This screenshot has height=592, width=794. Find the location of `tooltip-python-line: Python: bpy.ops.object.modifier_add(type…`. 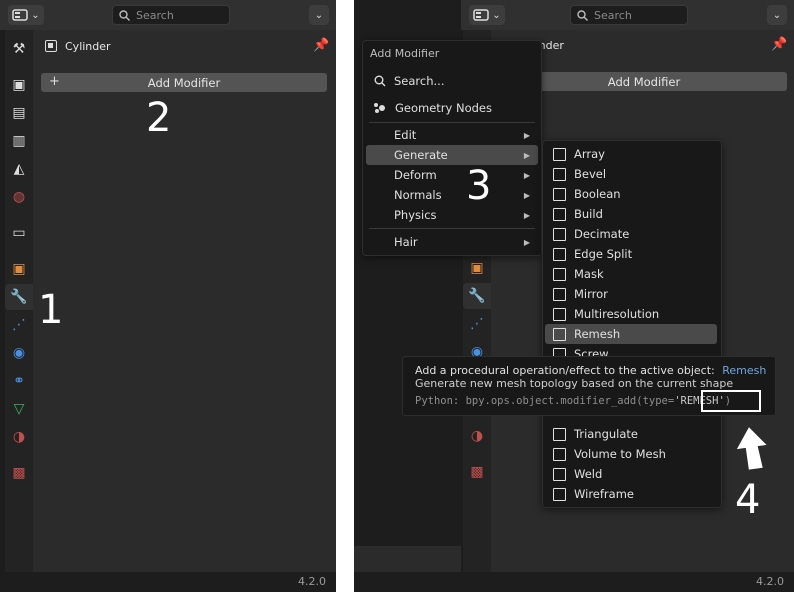

tooltip-python-line: Python: bpy.ops.object.modifier_add(type… is located at coordinates (573, 401).